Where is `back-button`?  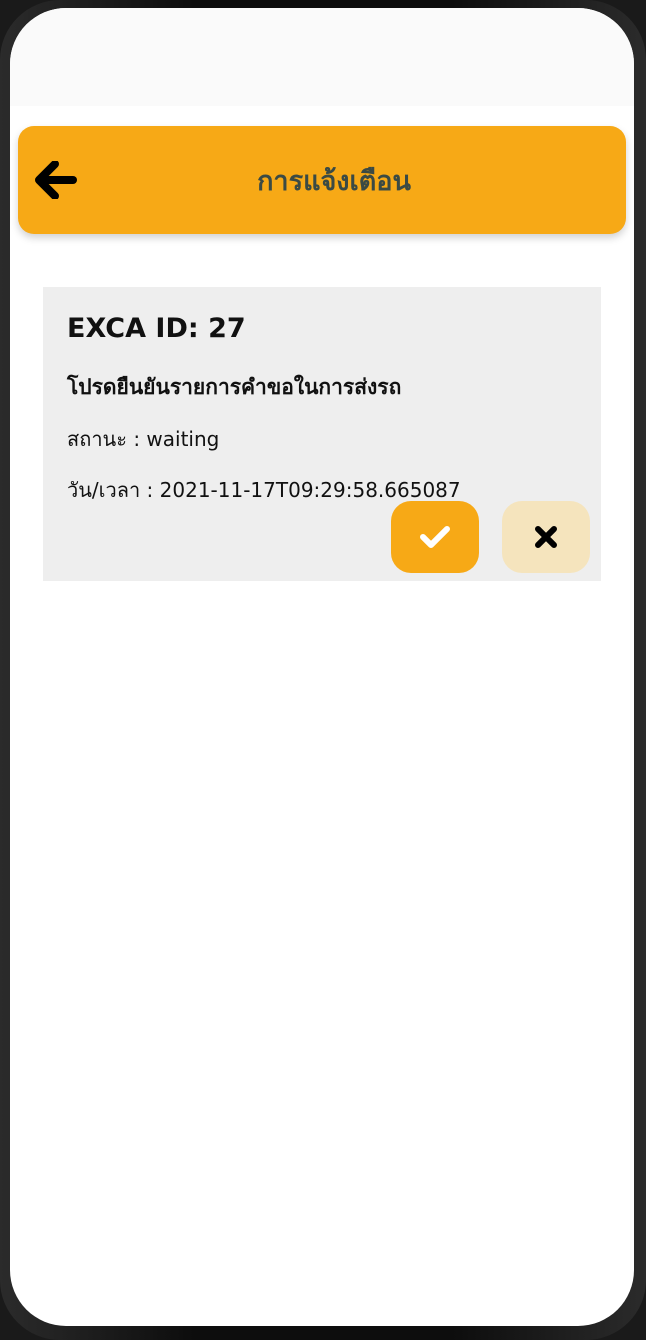
back-button is located at coordinates (56, 180).